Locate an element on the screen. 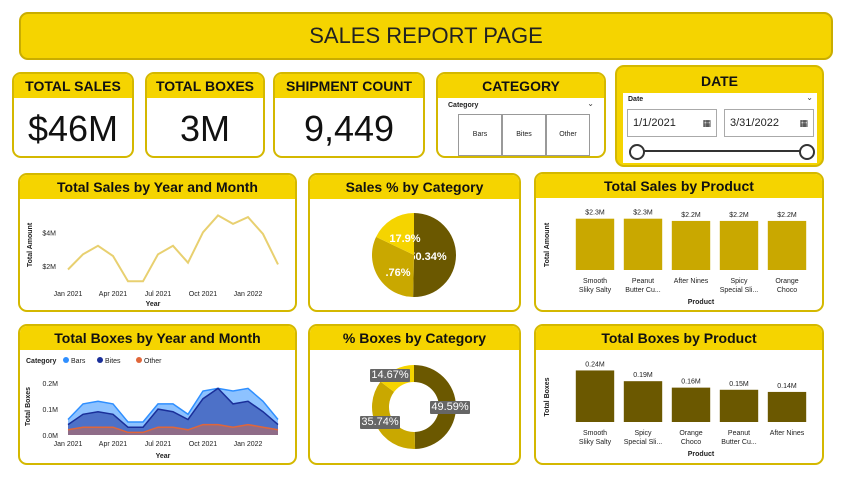 The height and width of the screenshot is (477, 854). chart-title: Total Boxes by Product is located at coordinates (679, 338).